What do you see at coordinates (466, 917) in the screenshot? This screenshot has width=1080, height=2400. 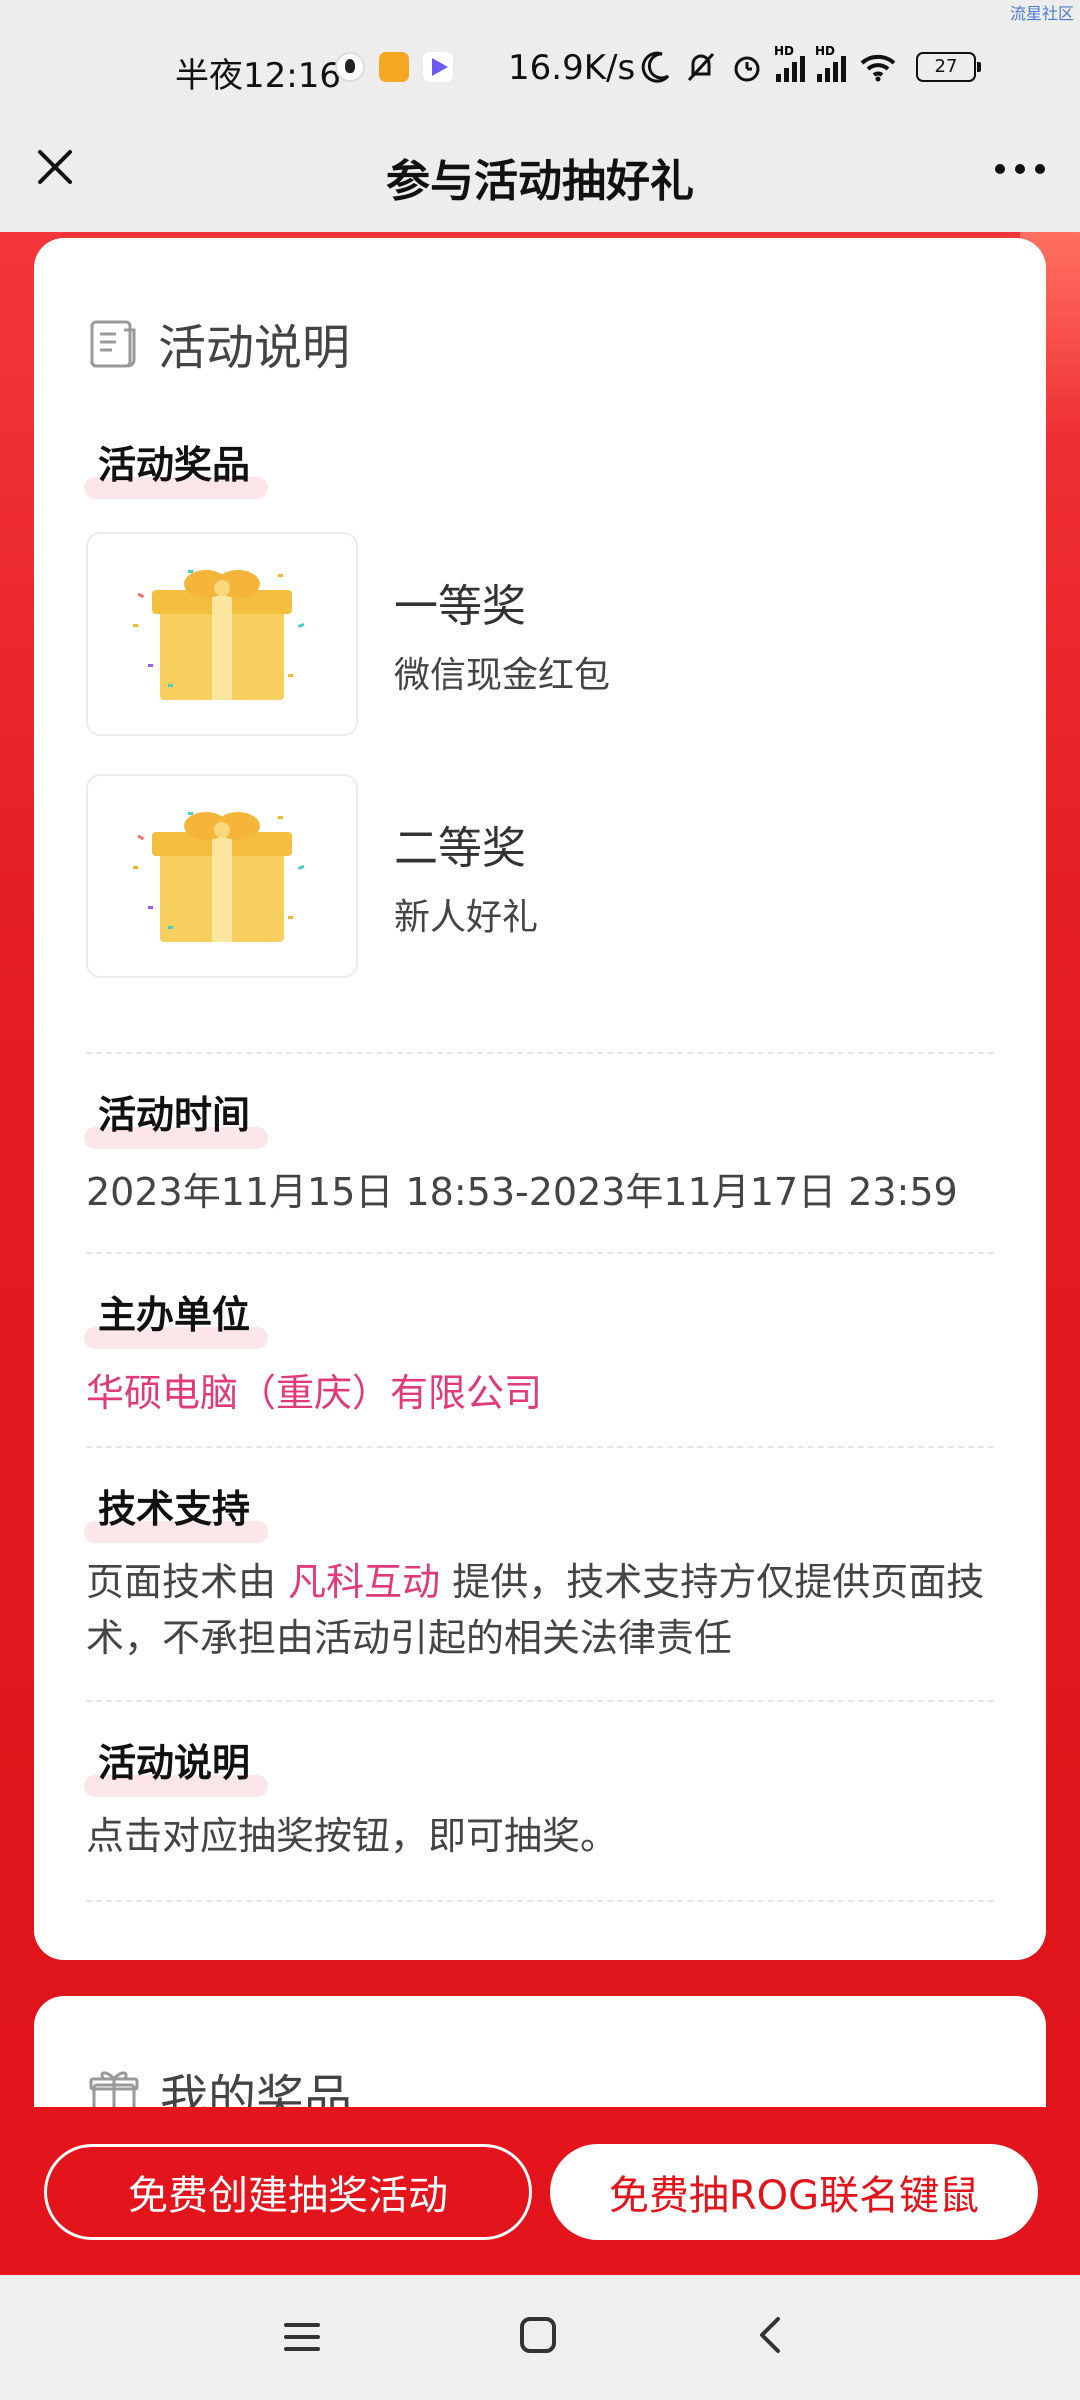 I see `prize-name: 新人好礼` at bounding box center [466, 917].